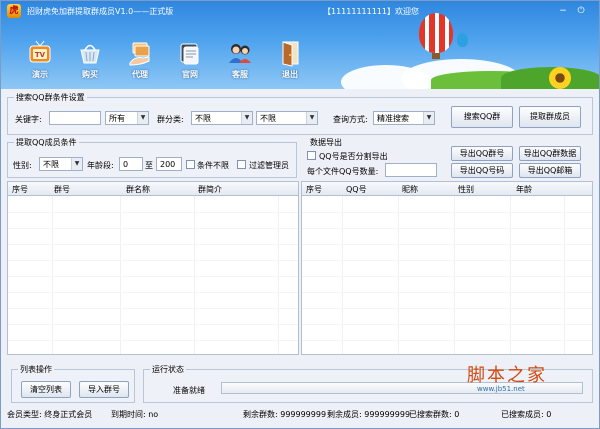 The width and height of the screenshot is (600, 429). I want to click on searched-members-text: 已搜索成员: 0, so click(526, 414).